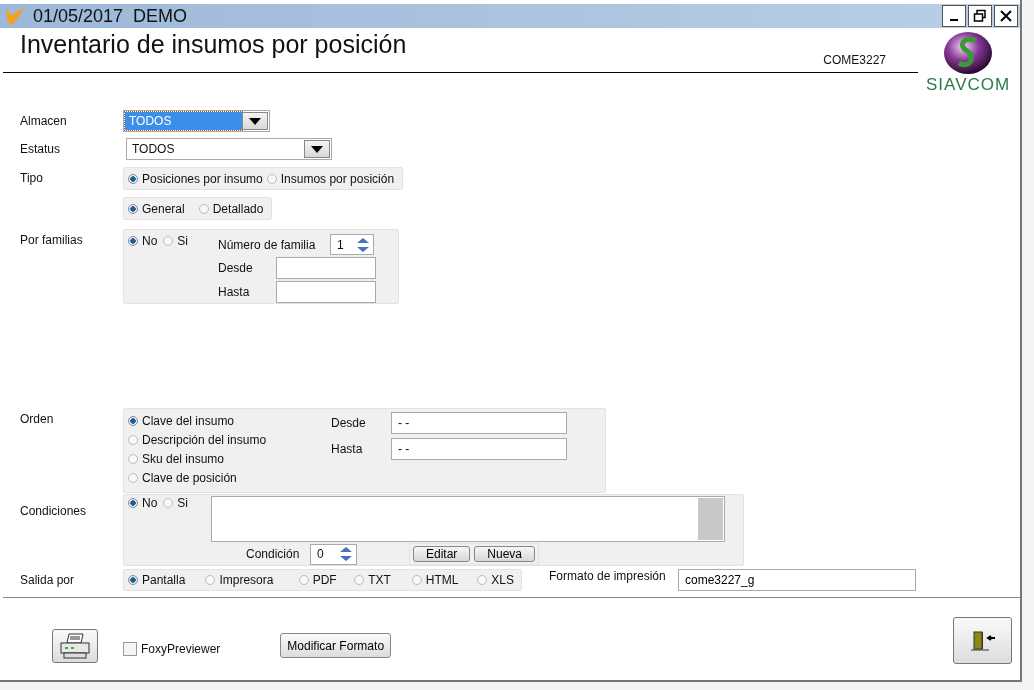  I want to click on foxypreviewer-checkbox: FoxyPreviewer, so click(172, 649).